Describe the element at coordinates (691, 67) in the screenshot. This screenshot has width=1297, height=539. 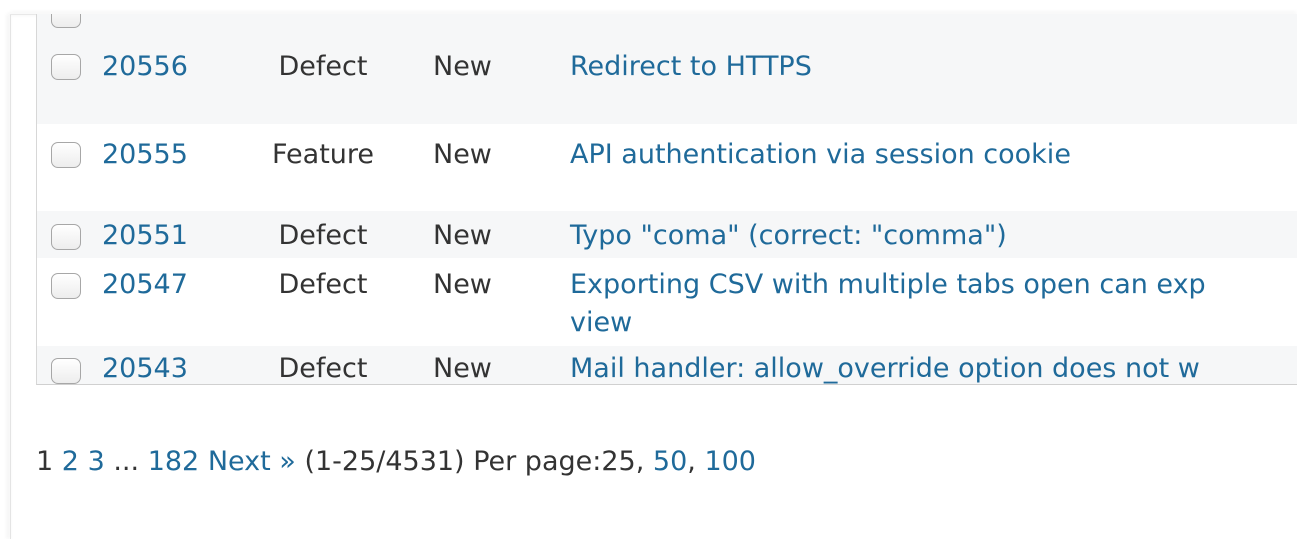
I see `issue-subject-link: Redirect to HTTPS` at that location.